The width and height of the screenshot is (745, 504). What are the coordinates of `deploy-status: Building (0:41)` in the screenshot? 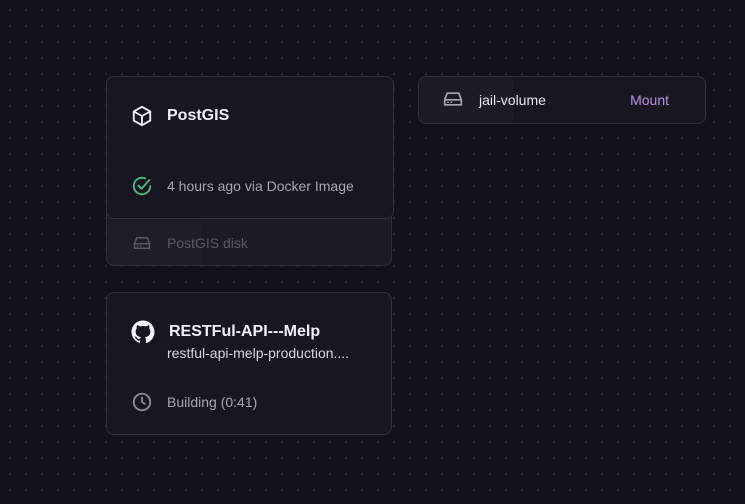 It's located at (194, 402).